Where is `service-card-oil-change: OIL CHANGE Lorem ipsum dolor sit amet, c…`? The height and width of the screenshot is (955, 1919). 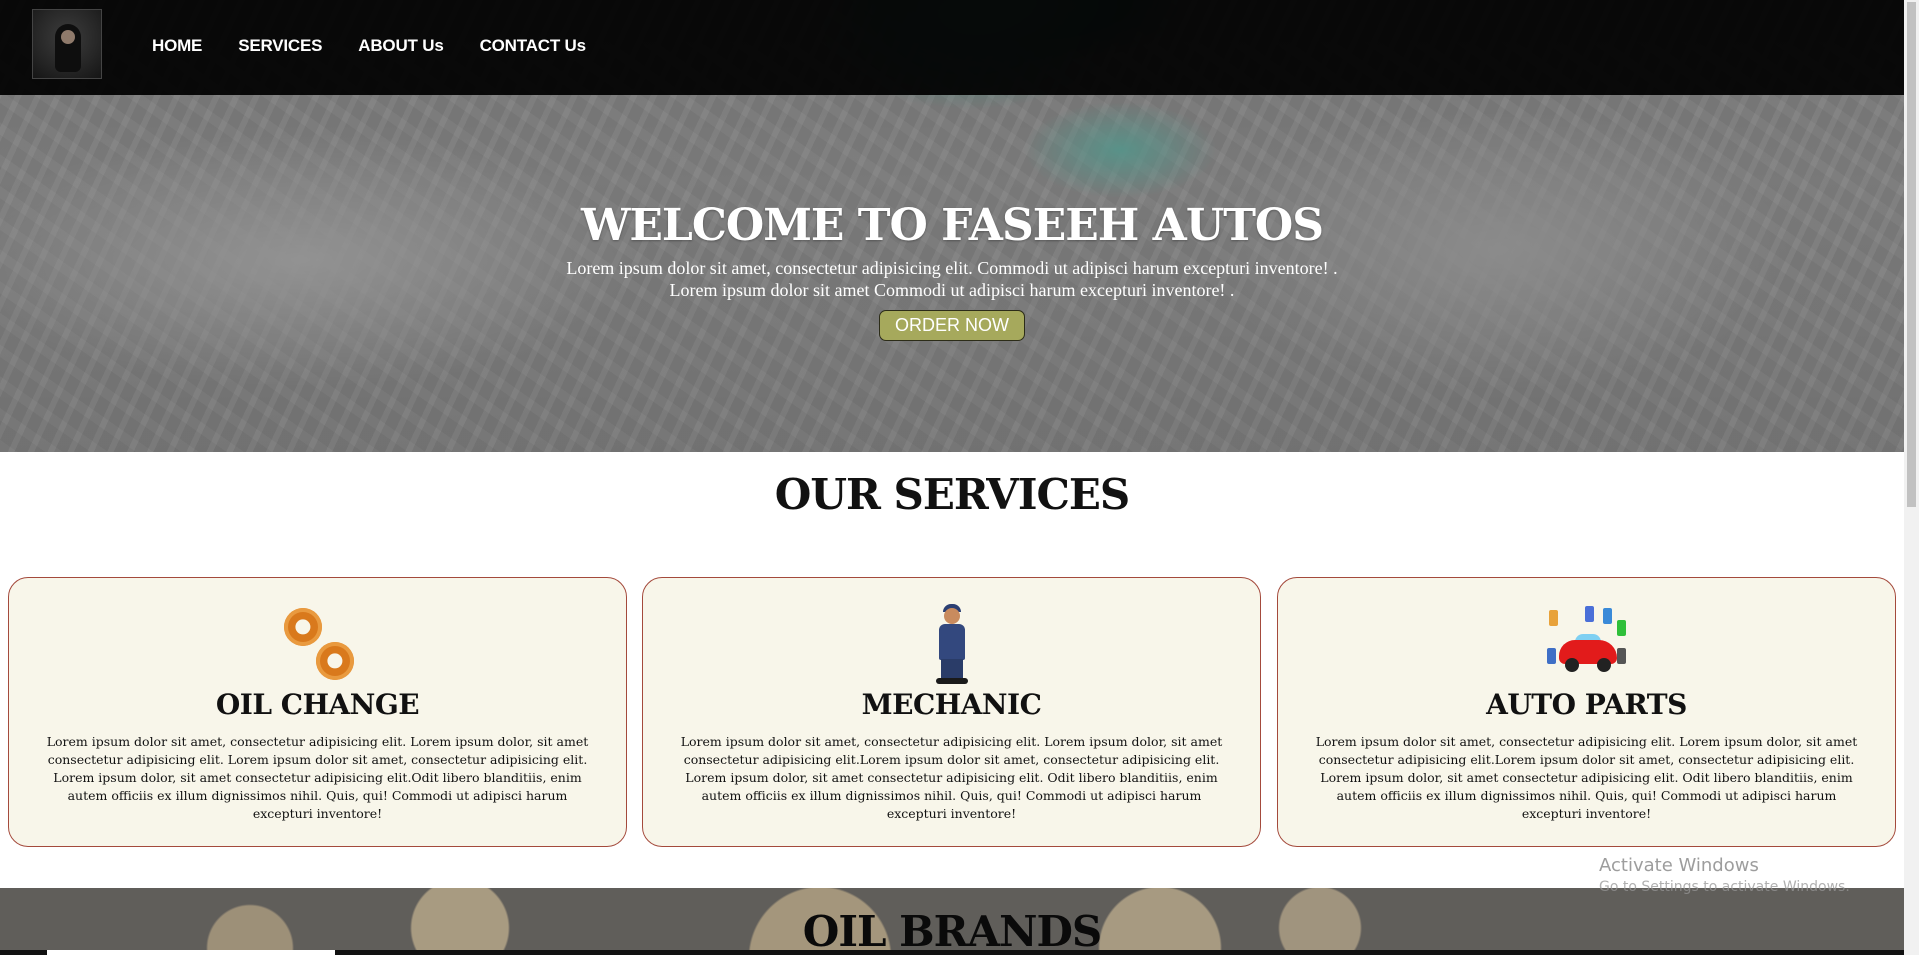
service-card-oil-change: OIL CHANGE Lorem ipsum dolor sit amet, c… is located at coordinates (317, 712).